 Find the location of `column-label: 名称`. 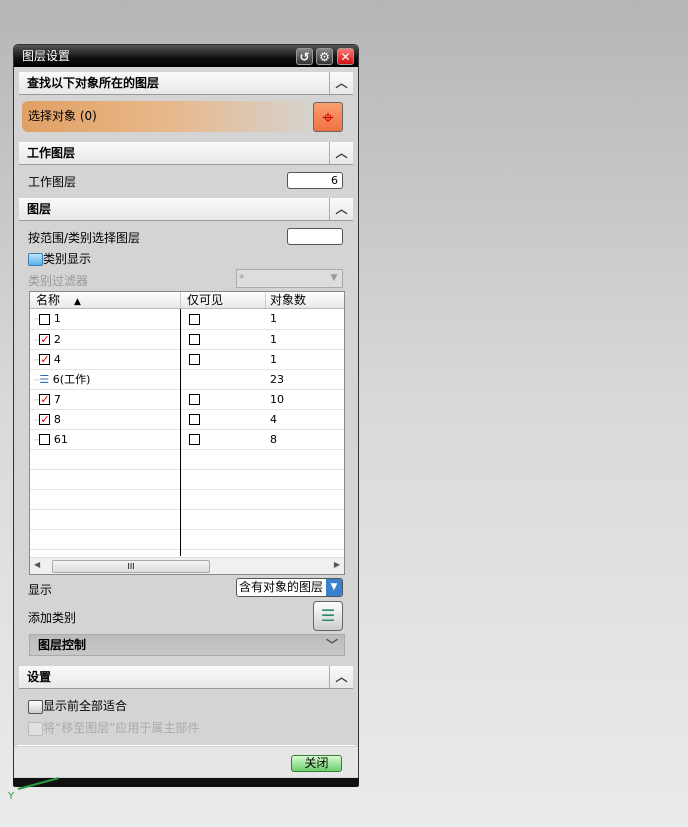

column-label: 名称 is located at coordinates (48, 300).